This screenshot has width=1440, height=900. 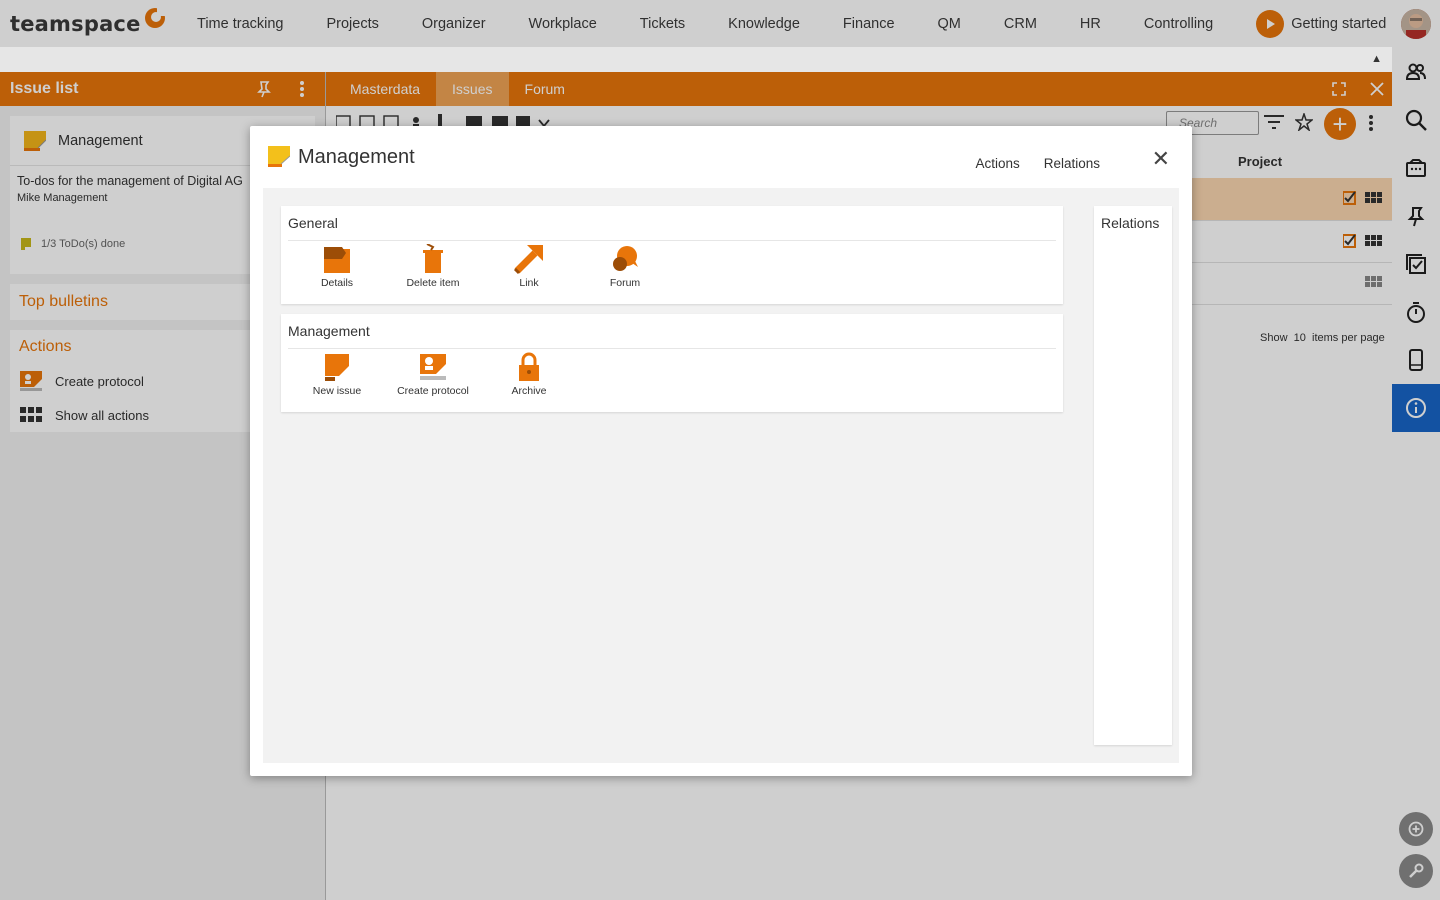 I want to click on action-label: Show all actions, so click(x=102, y=415).